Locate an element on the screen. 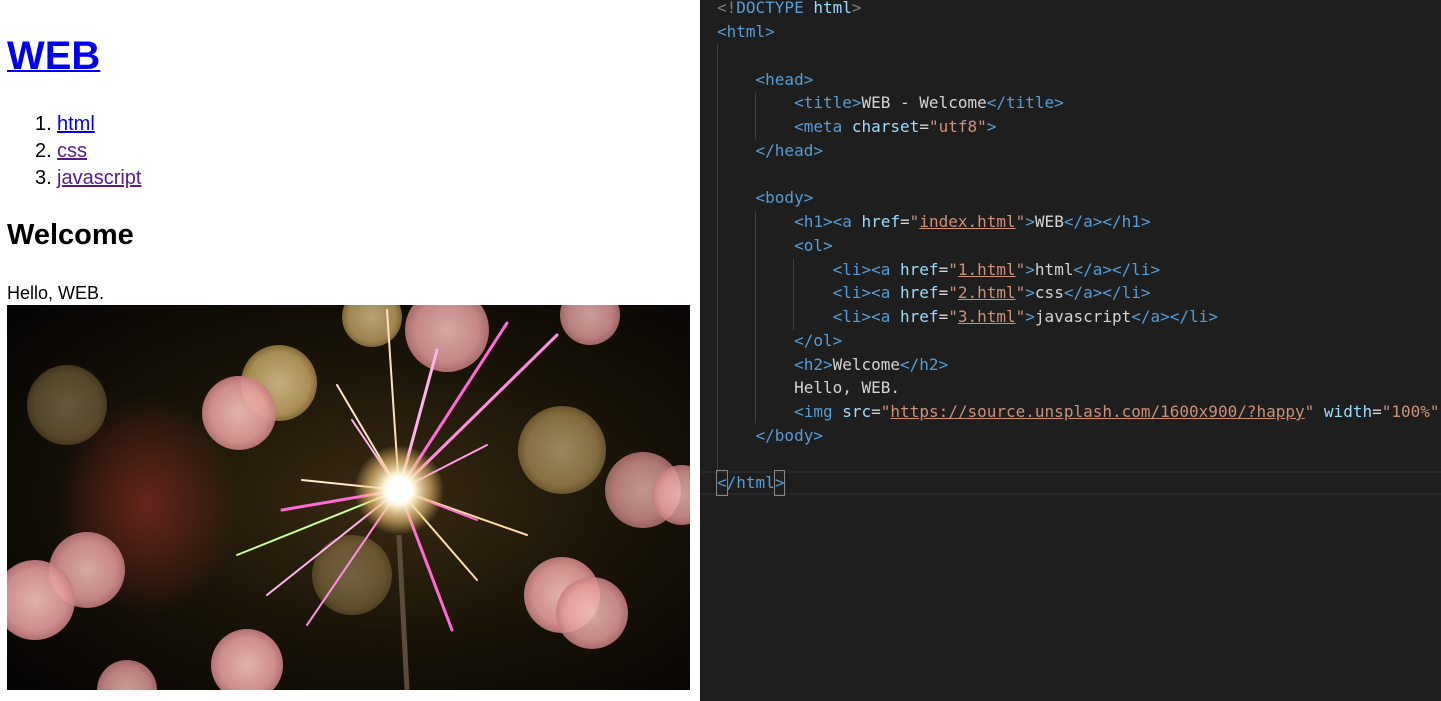 The image size is (1441, 701). code-line: </head> is located at coordinates (770, 151).